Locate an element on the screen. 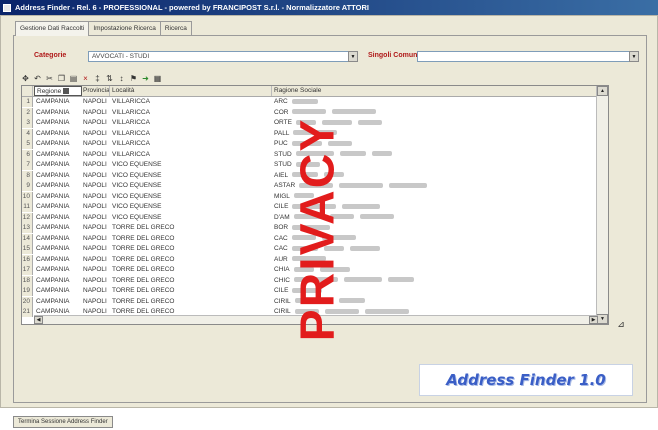 This screenshot has width=658, height=430. table-row: 18 CAMPANIA NAPOLI TORRE DEL GRECO CHIC is located at coordinates (310, 280).